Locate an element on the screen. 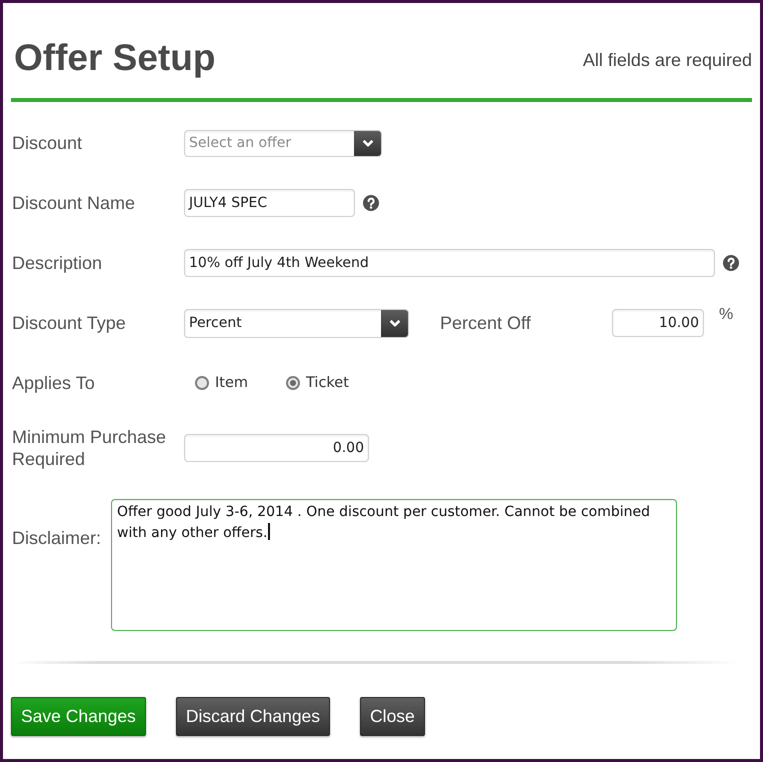  action-button: Discard Changes is located at coordinates (253, 716).